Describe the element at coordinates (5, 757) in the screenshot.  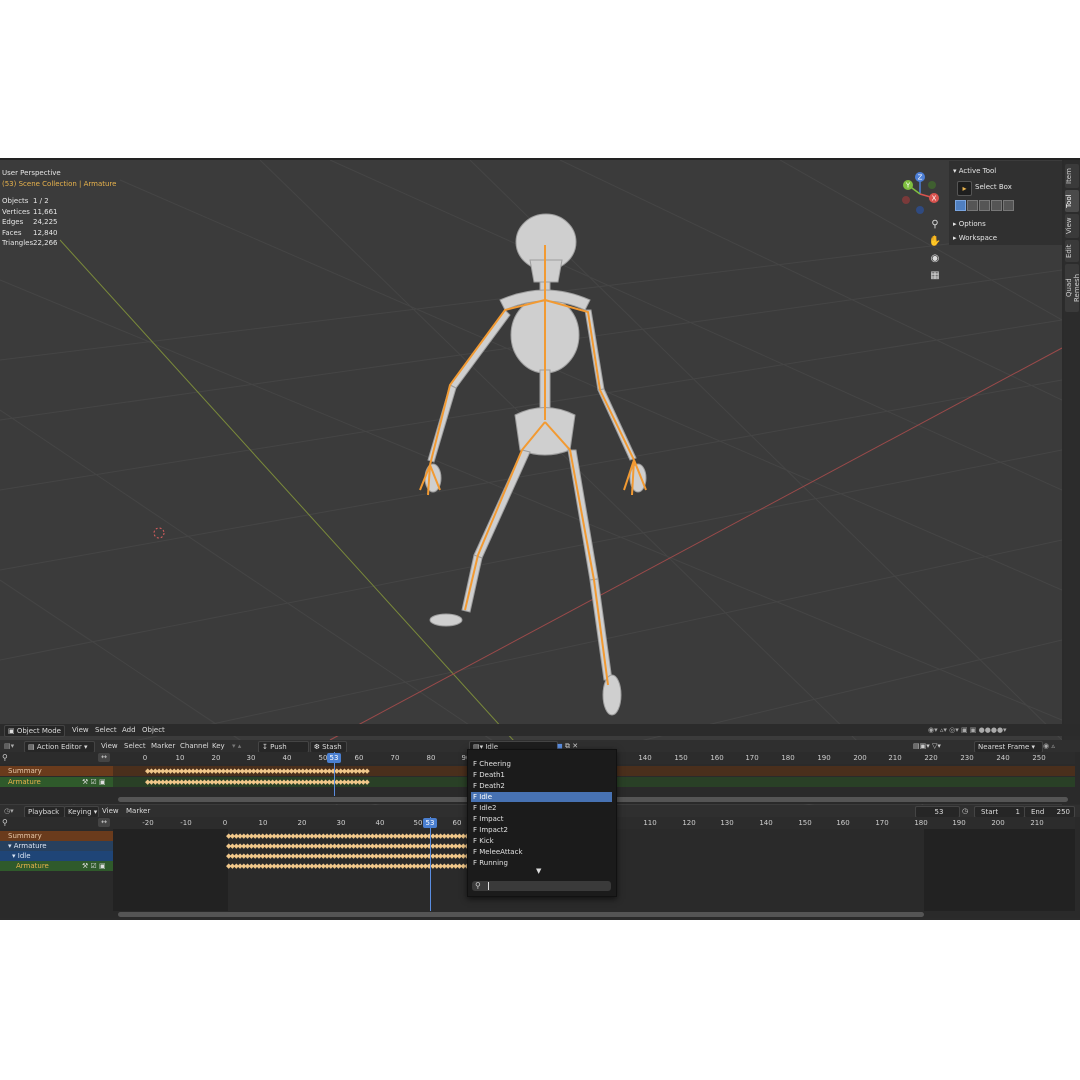
I see `search-icon: ⚲` at that location.